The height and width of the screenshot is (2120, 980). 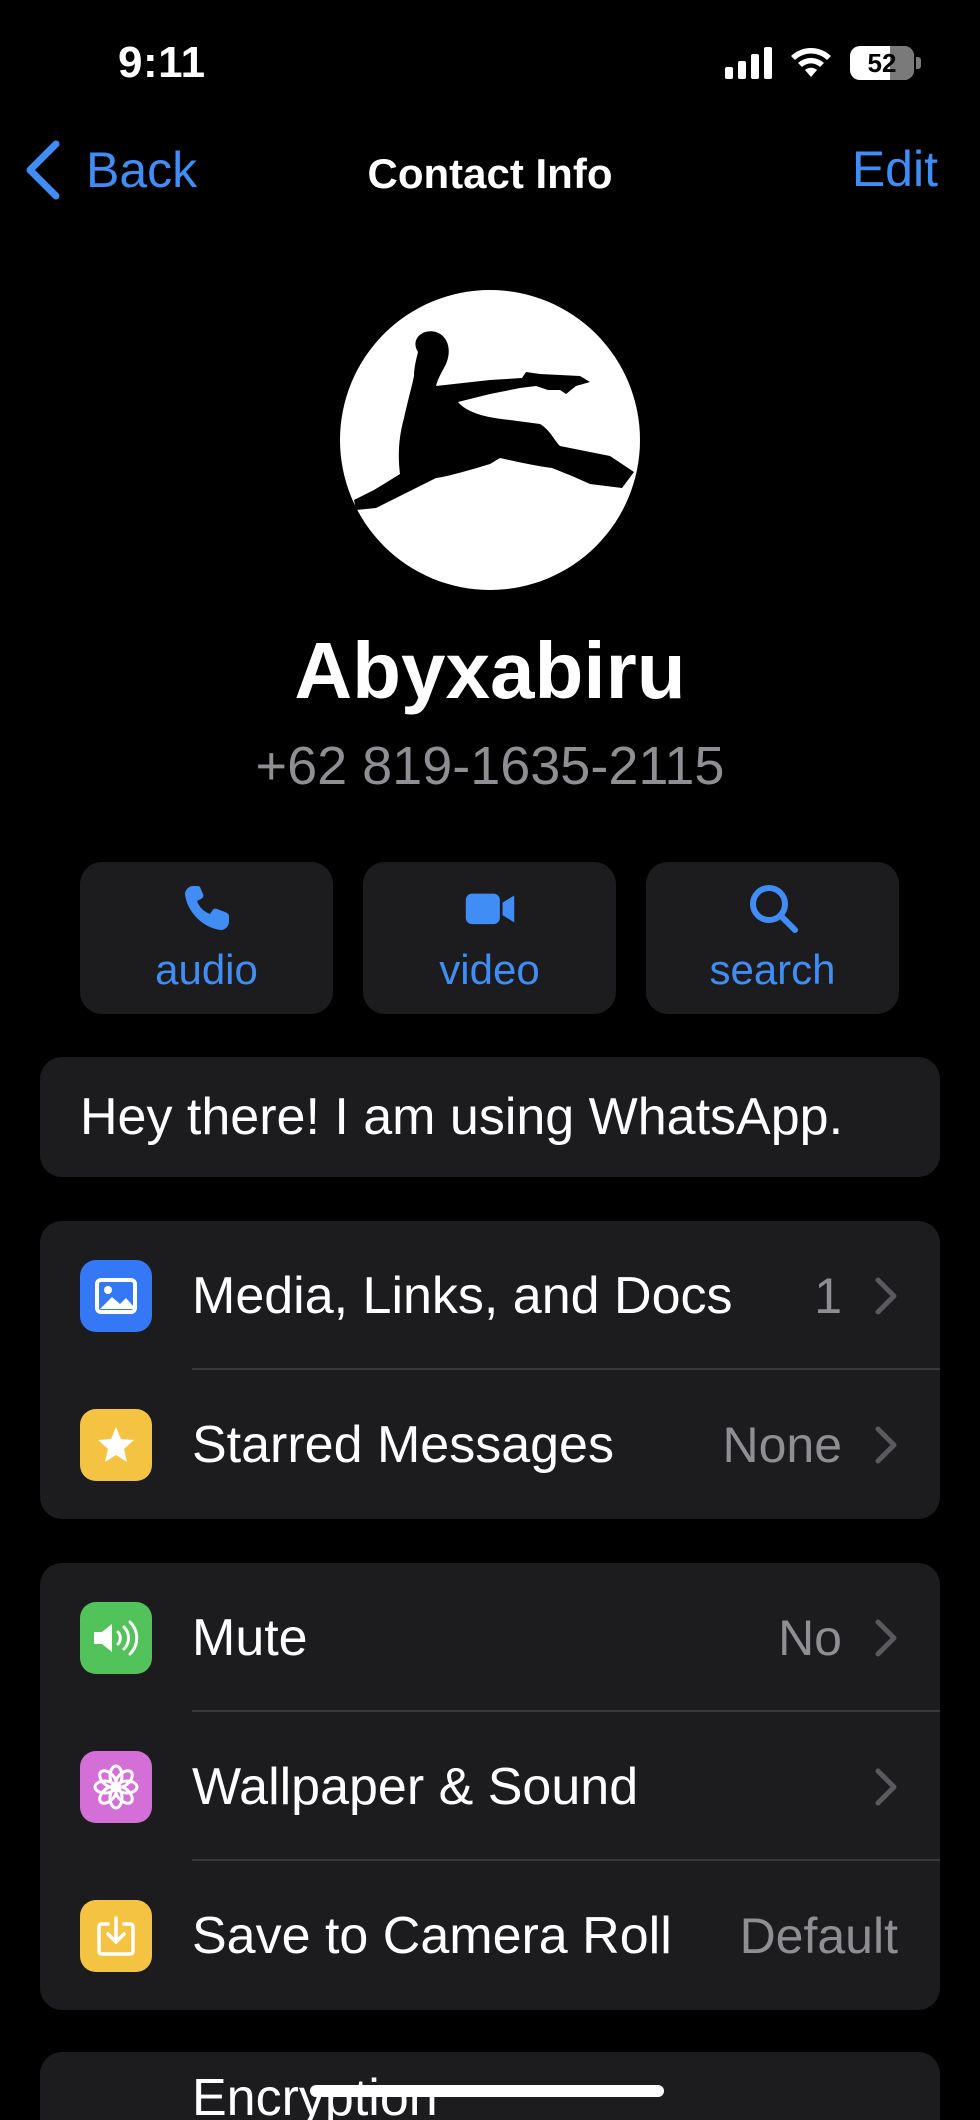 What do you see at coordinates (206, 938) in the screenshot?
I see `audio-call-button: audio` at bounding box center [206, 938].